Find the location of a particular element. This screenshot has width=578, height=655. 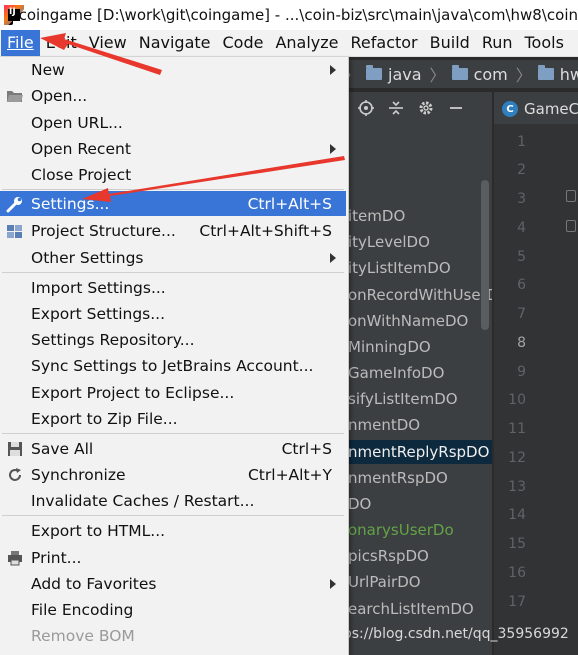

menu-view: View is located at coordinates (108, 43).